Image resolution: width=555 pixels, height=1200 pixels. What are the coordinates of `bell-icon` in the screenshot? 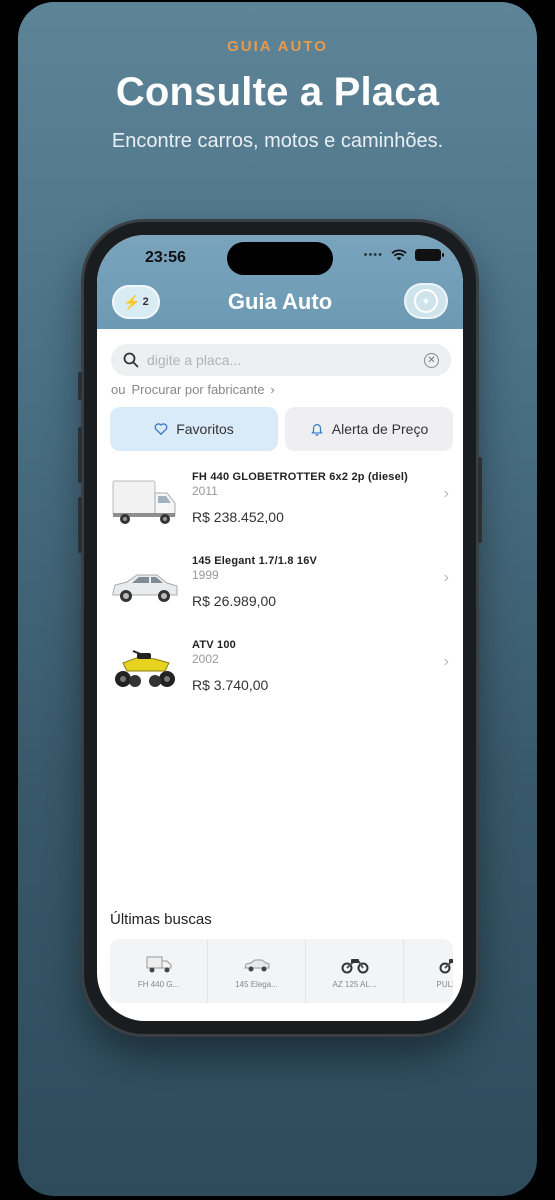 It's located at (317, 430).